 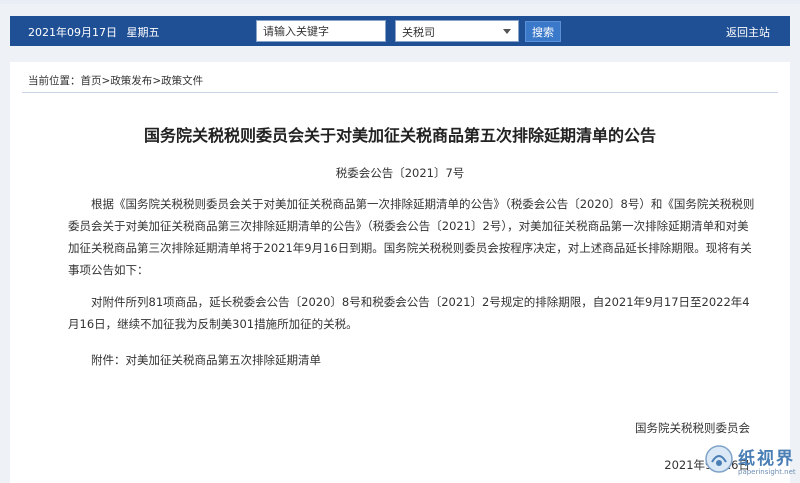 What do you see at coordinates (143, 32) in the screenshot?
I see `weekday-text: 星期五` at bounding box center [143, 32].